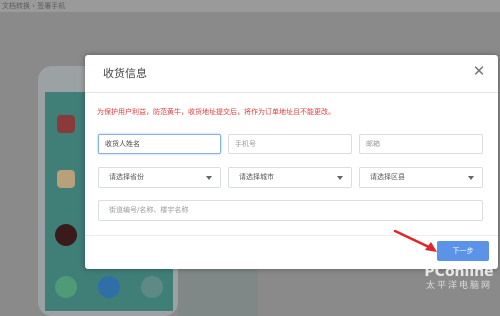 This screenshot has height=316, width=500. What do you see at coordinates (421, 144) in the screenshot?
I see `email-input: 邮箱` at bounding box center [421, 144].